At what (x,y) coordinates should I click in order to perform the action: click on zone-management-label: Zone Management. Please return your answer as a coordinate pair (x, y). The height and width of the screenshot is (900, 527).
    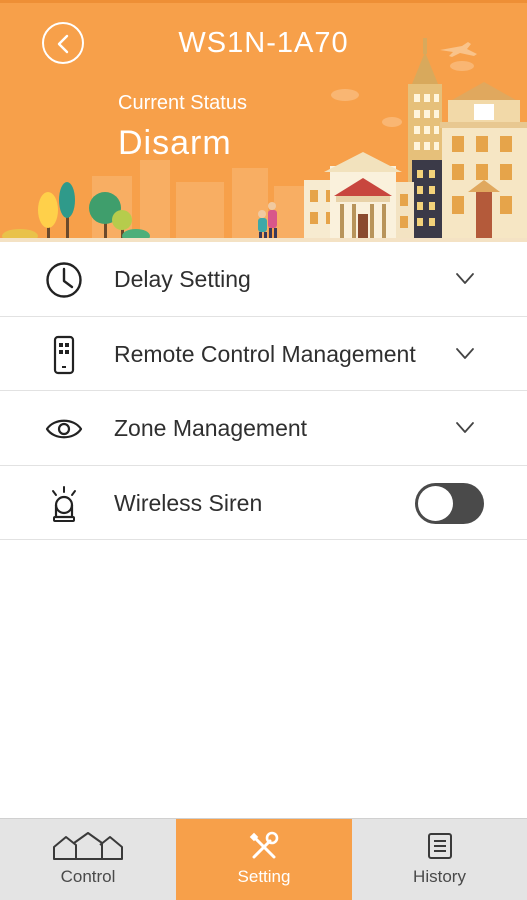
    Looking at the image, I should click on (211, 428).